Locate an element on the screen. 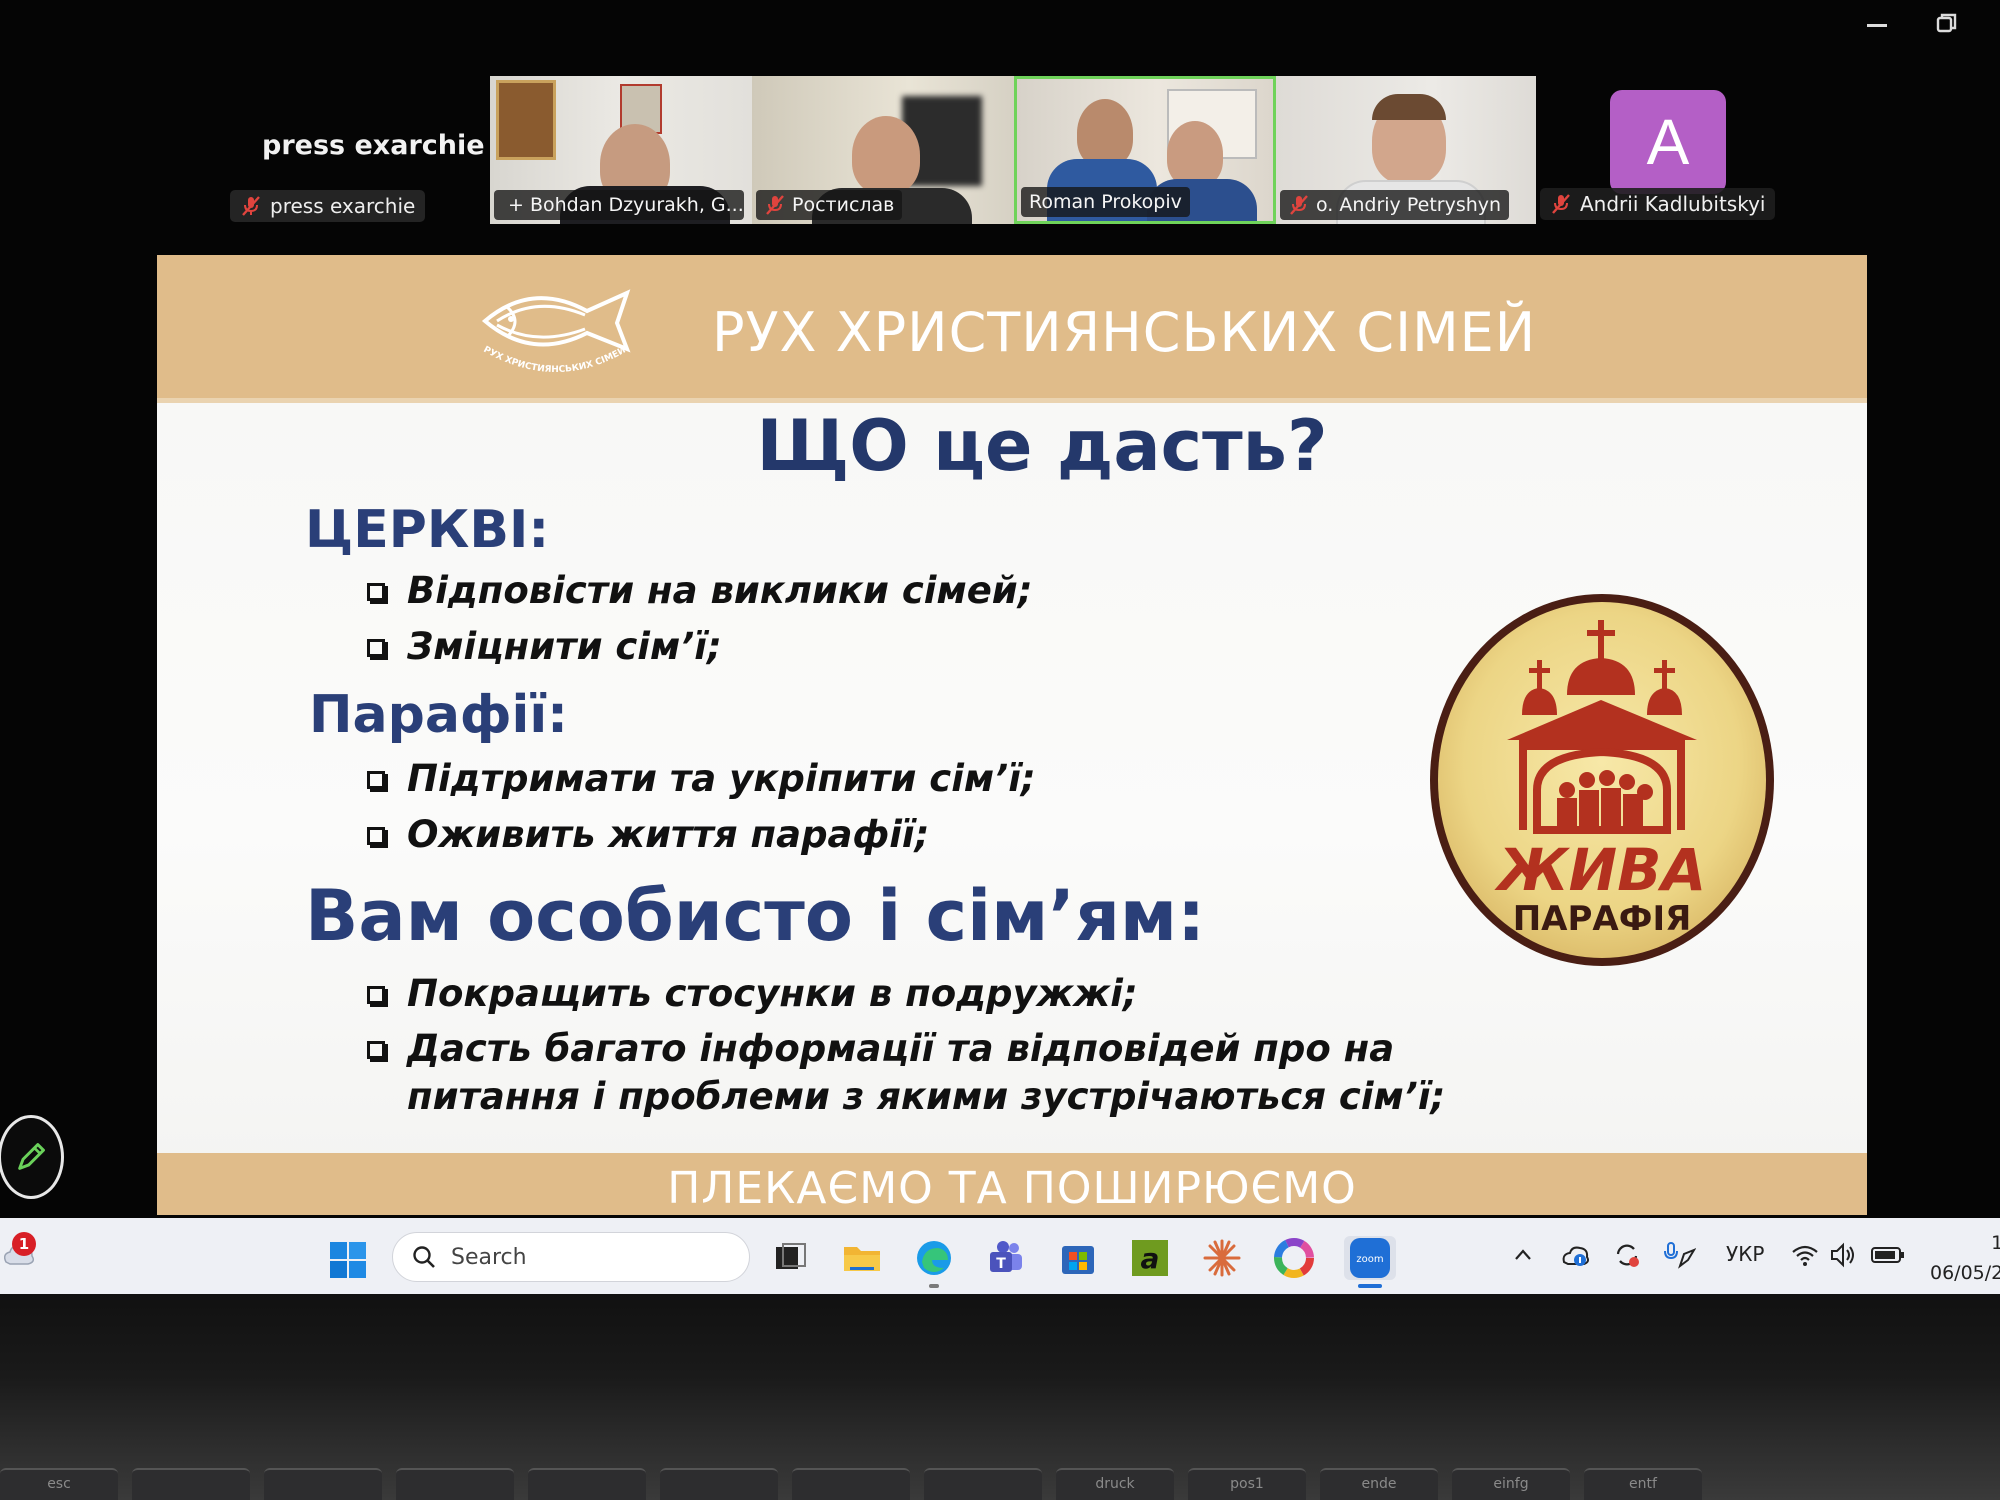 This screenshot has width=2000, height=1500. keyboard-key: druck is located at coordinates (1115, 1484).